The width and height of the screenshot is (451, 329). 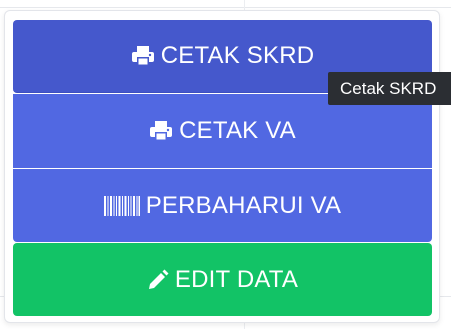 I want to click on perbaharui-va-label: PERBAHARUI VA, so click(x=243, y=205).